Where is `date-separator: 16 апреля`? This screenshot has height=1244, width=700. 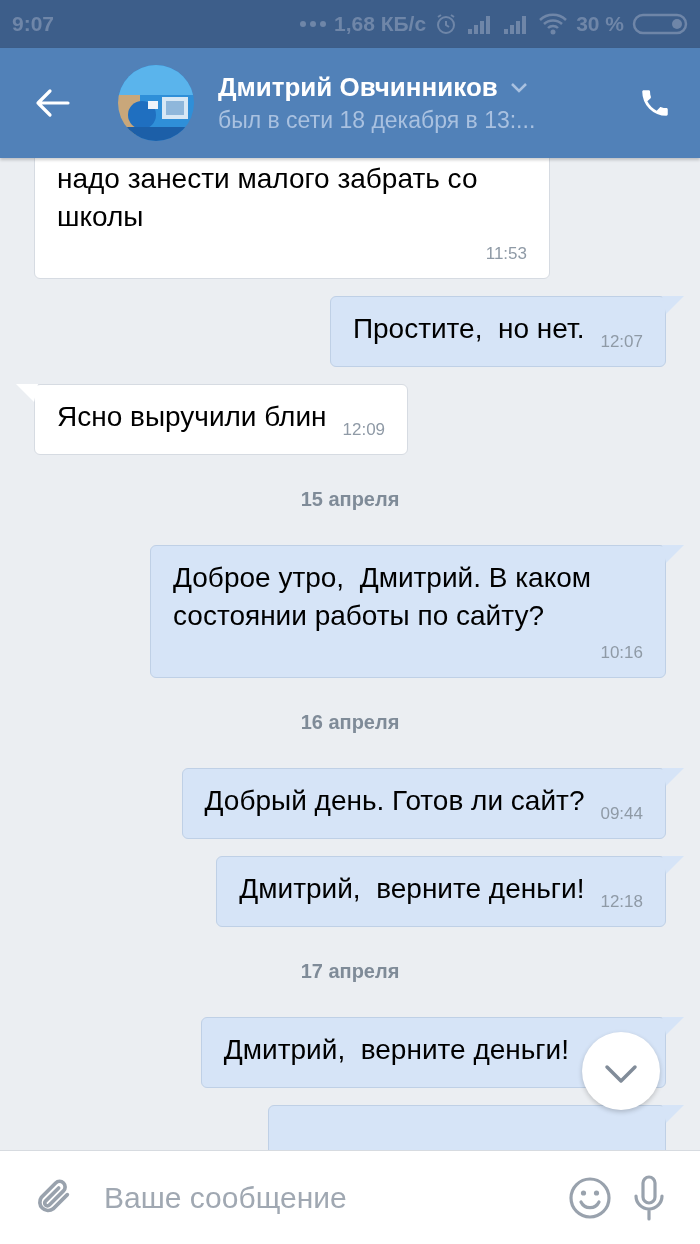 date-separator: 16 апреля is located at coordinates (350, 722).